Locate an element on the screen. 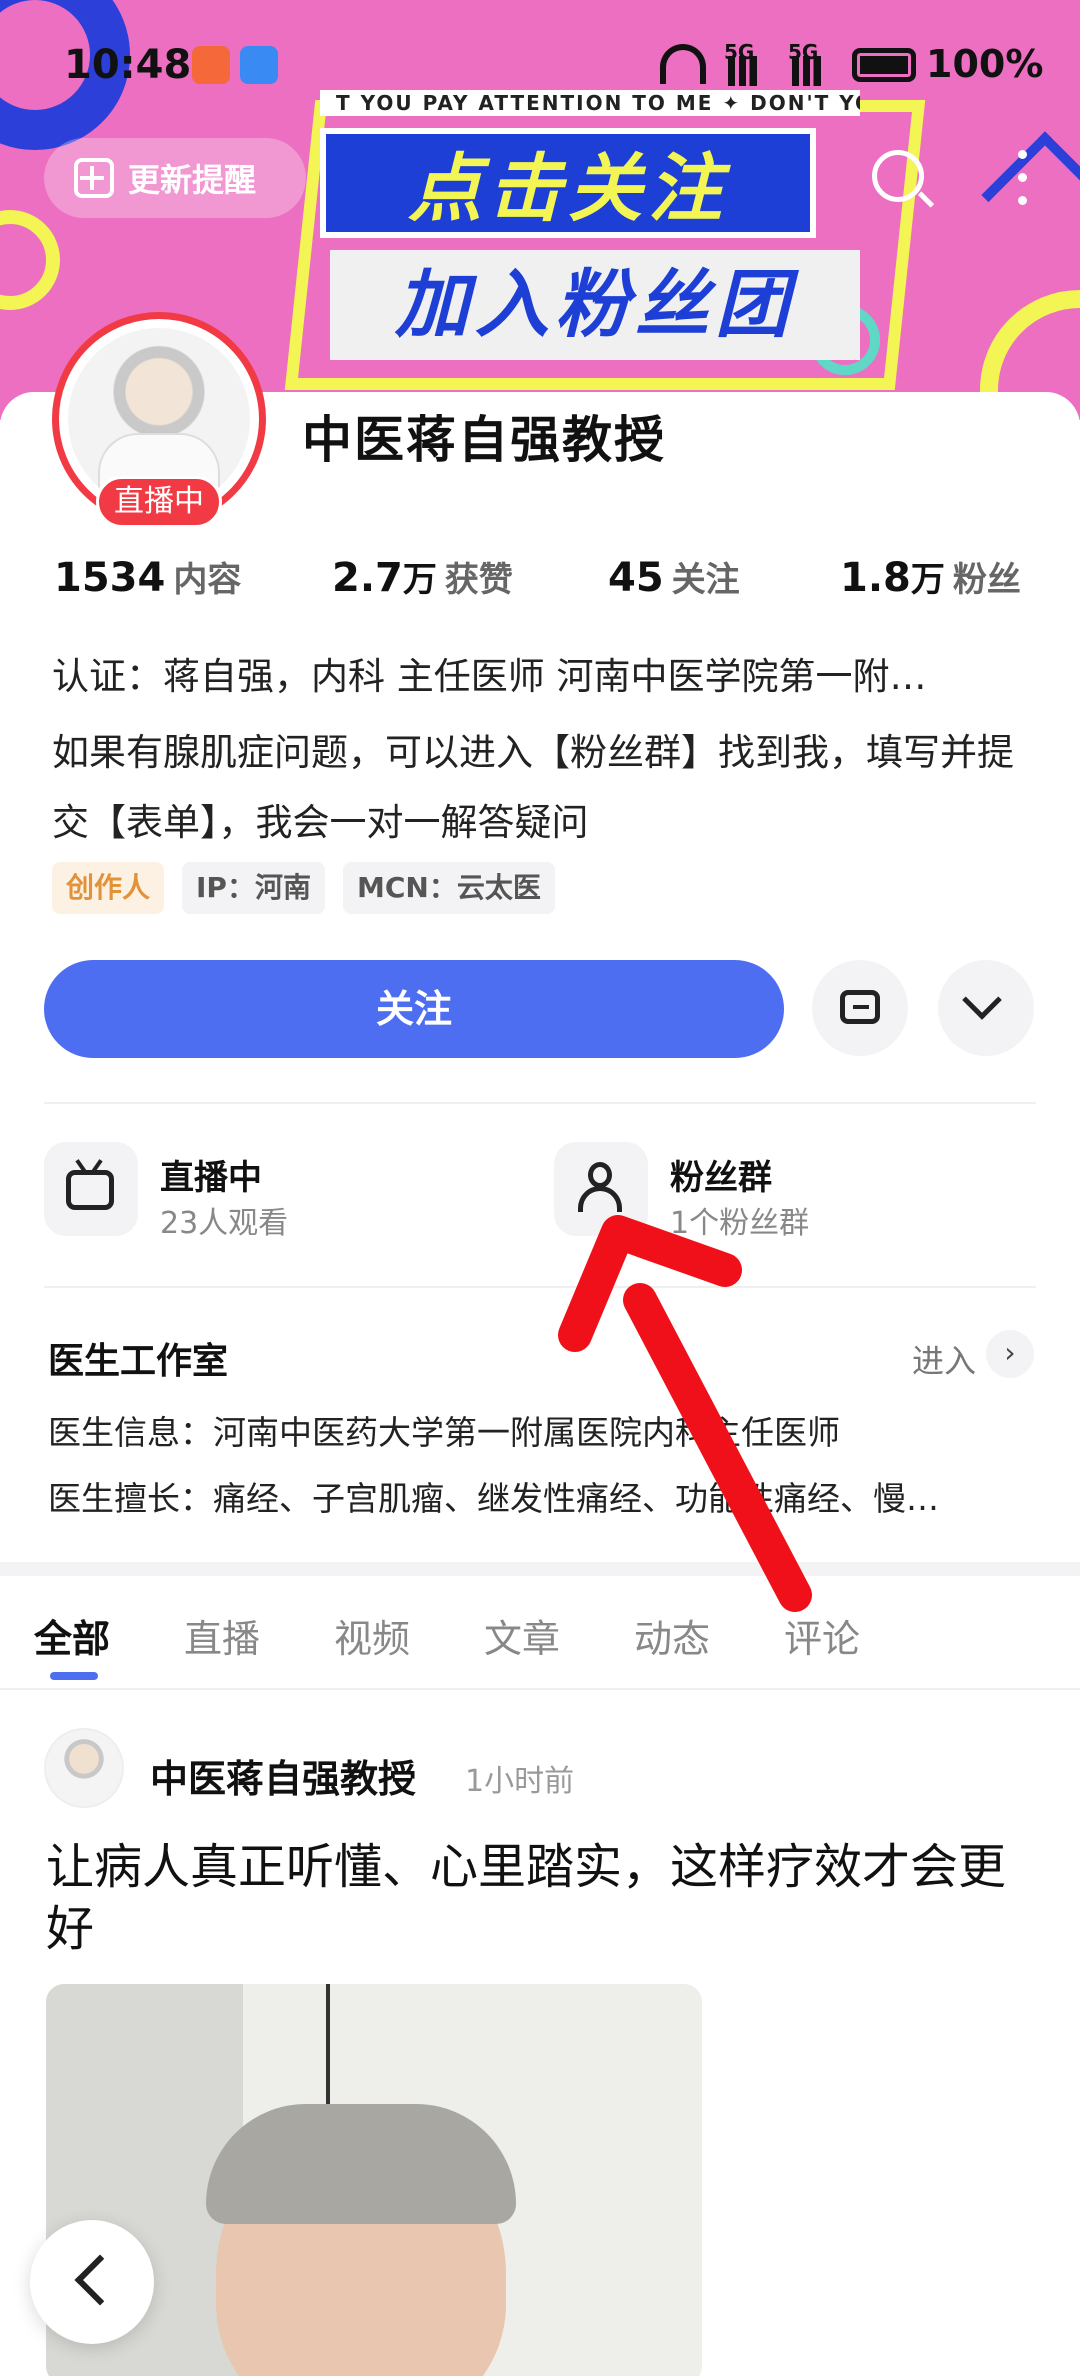 The image size is (1080, 2376). tab-indicator is located at coordinates (74, 1676).